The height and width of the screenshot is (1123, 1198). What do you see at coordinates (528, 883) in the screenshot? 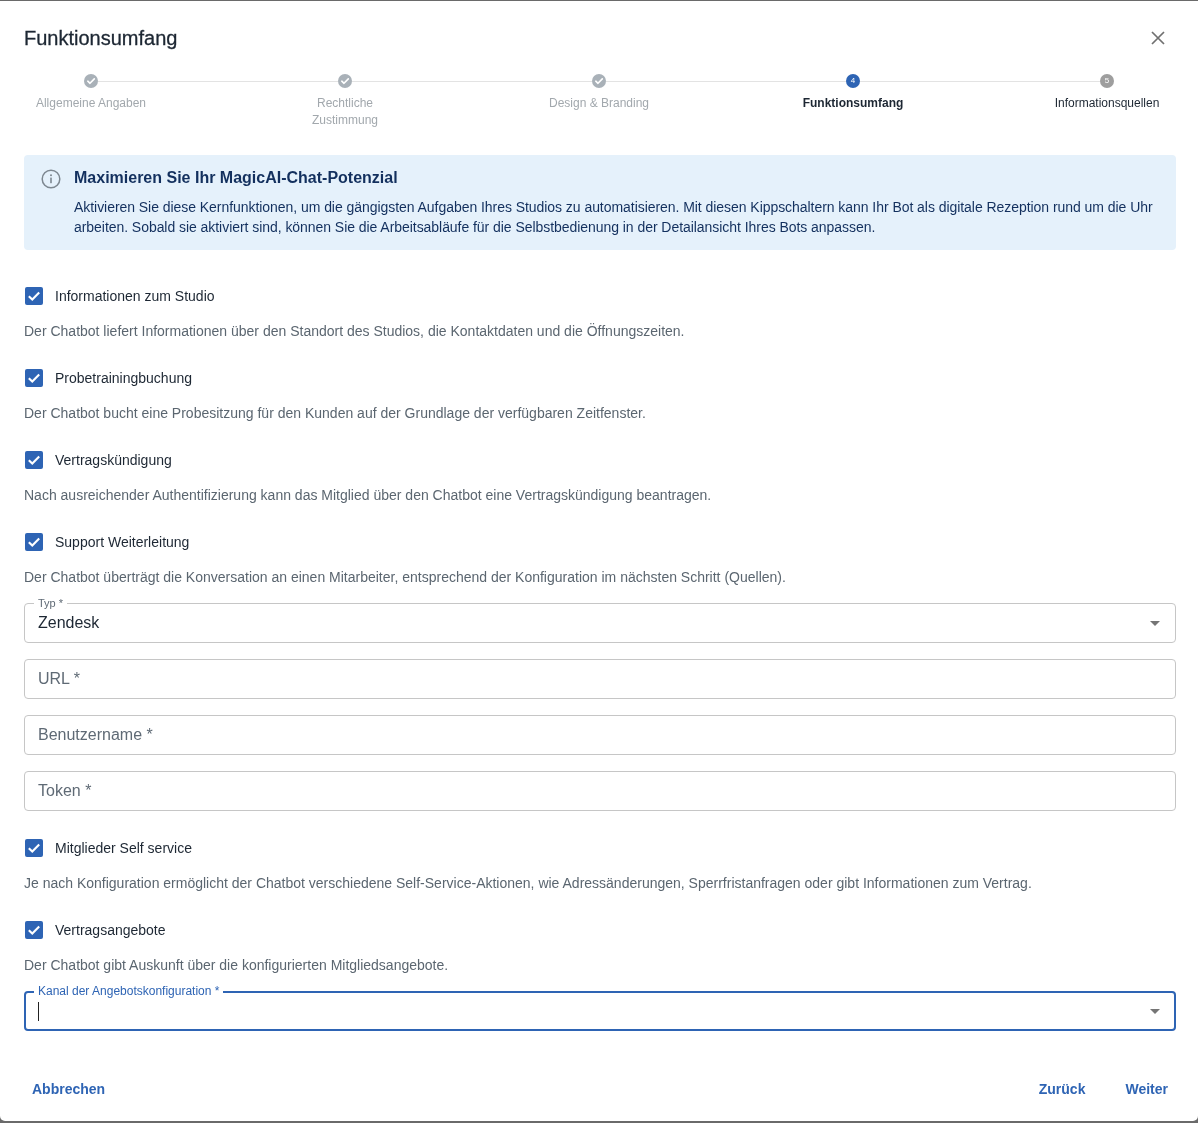
I see `feature-description: Je nach Konfiguration ermöglicht der Chatbot verschiedene Self-Service-Aktionen, wie Adressänderungen, Sperrfristanfragen oder gibt Informationen zum Vertrag.` at bounding box center [528, 883].